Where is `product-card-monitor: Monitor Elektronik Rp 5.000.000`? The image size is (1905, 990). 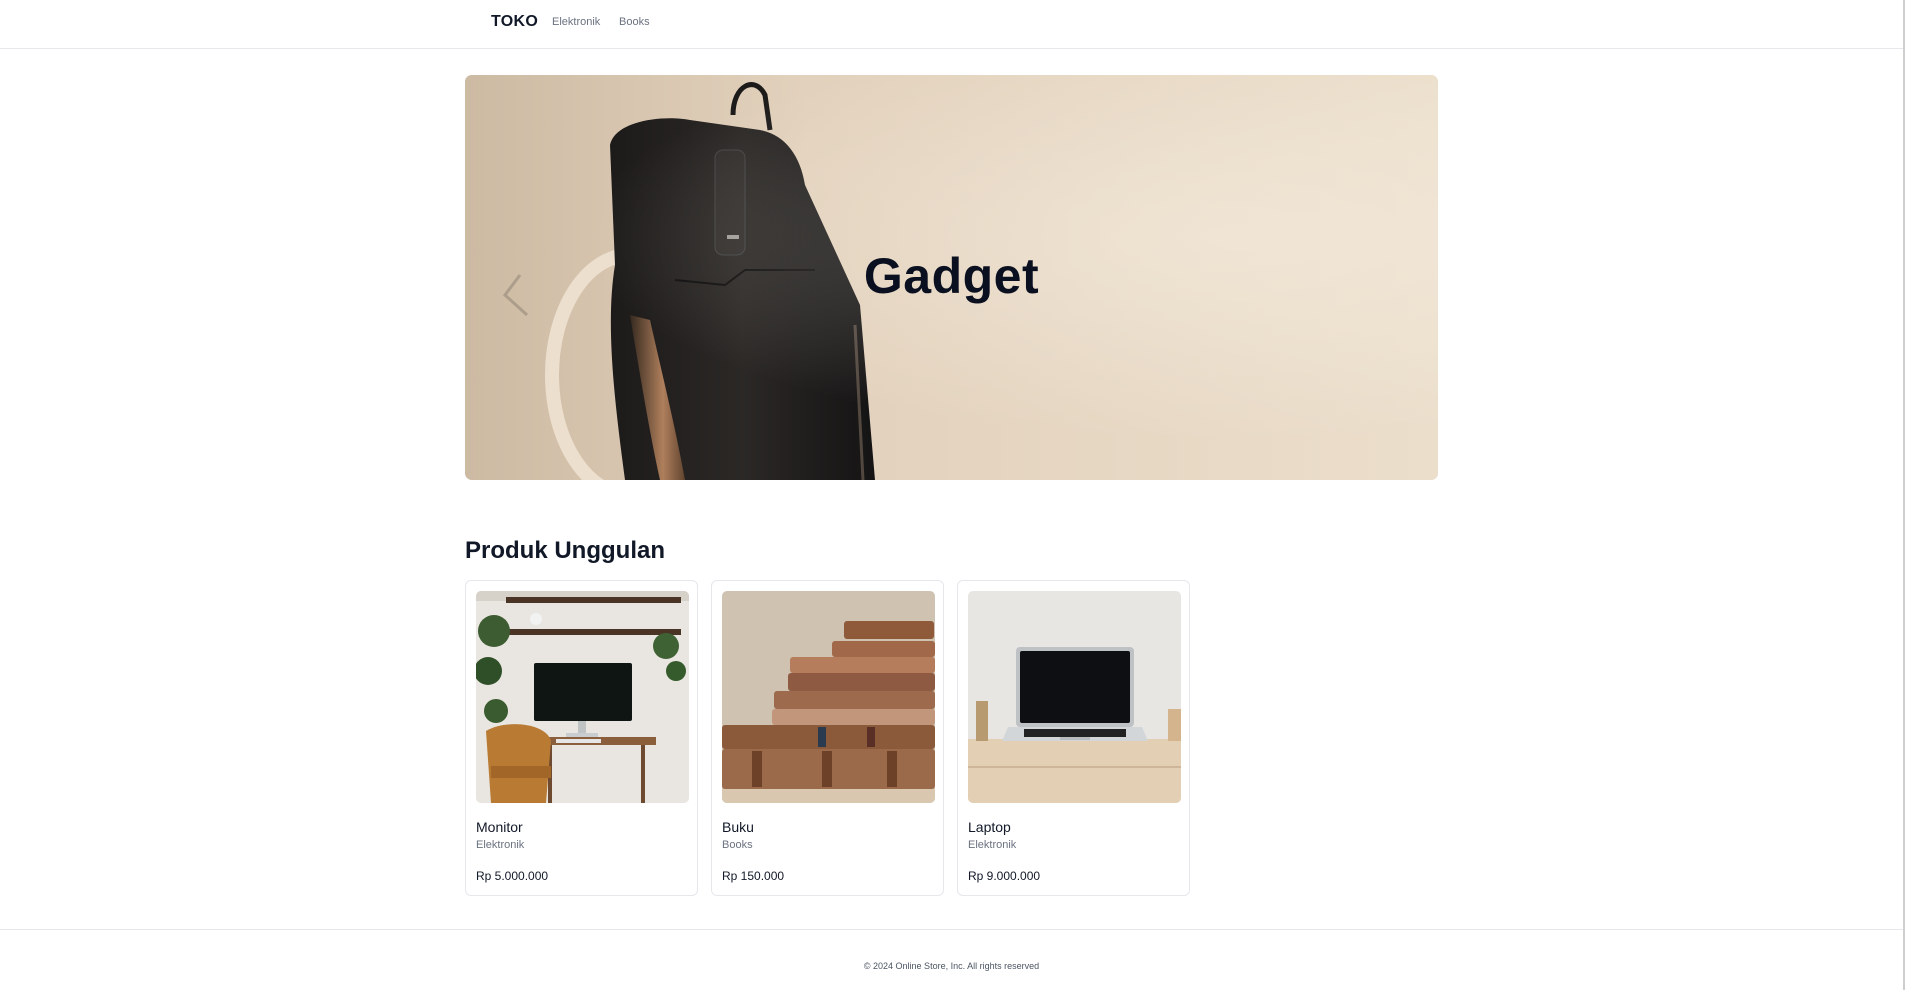
product-card-monitor: Monitor Elektronik Rp 5.000.000 is located at coordinates (581, 738).